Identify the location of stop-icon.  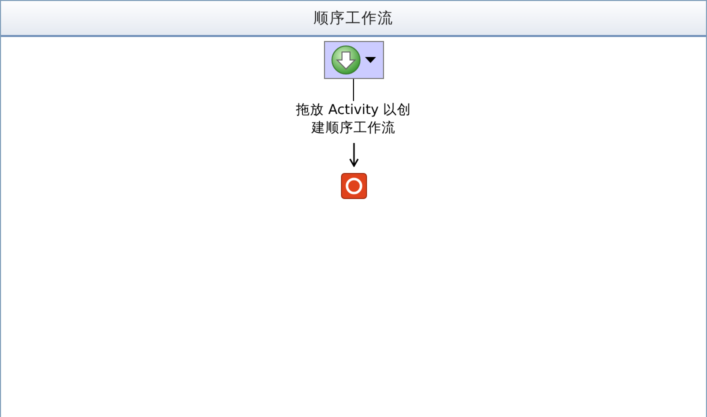
(353, 186).